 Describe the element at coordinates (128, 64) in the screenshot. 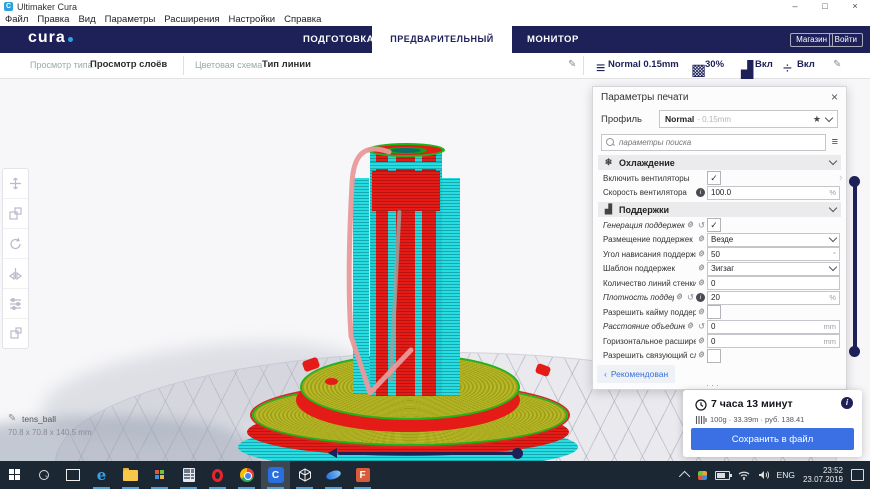

I see `view-type-select: Просмотр слоёв` at that location.